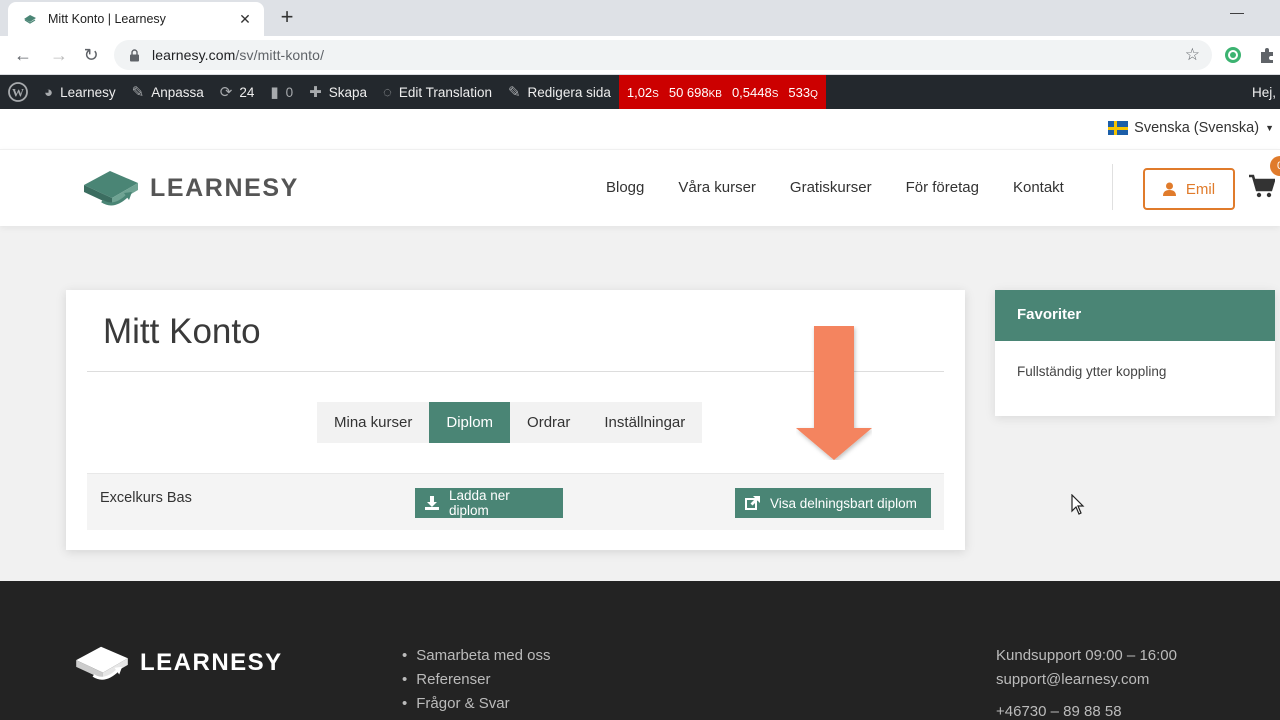 The height and width of the screenshot is (720, 1280). Describe the element at coordinates (177, 92) in the screenshot. I see `ab-customize-label: Anpassa` at that location.